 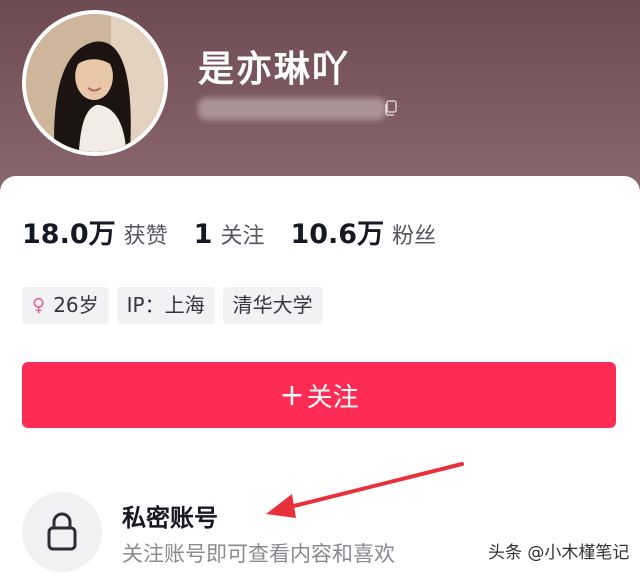 I want to click on lock-icon, so click(x=62, y=531).